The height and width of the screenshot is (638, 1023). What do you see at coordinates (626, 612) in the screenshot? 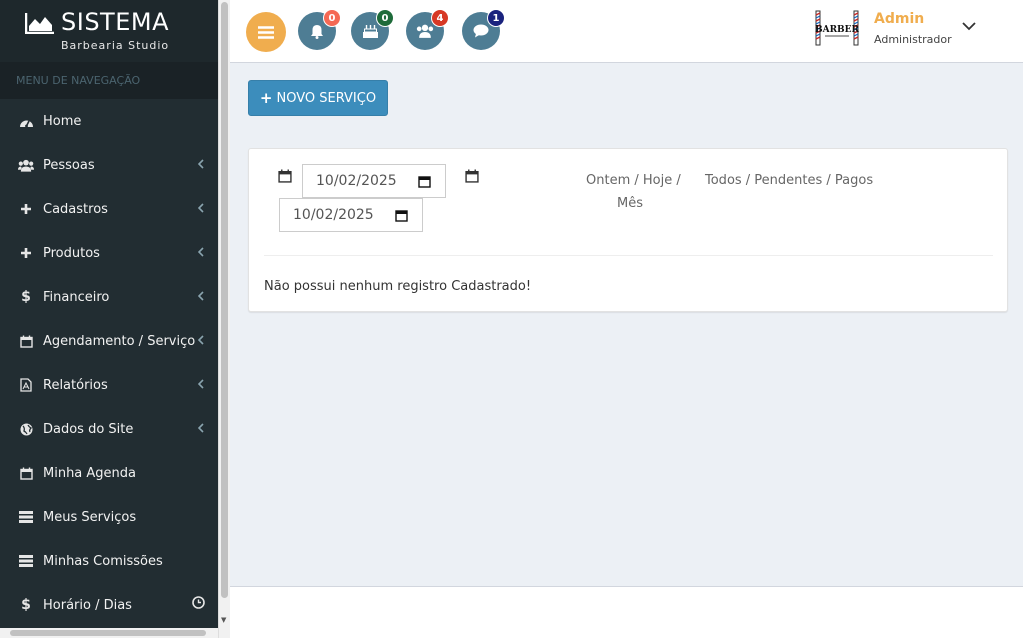
I see `footer` at bounding box center [626, 612].